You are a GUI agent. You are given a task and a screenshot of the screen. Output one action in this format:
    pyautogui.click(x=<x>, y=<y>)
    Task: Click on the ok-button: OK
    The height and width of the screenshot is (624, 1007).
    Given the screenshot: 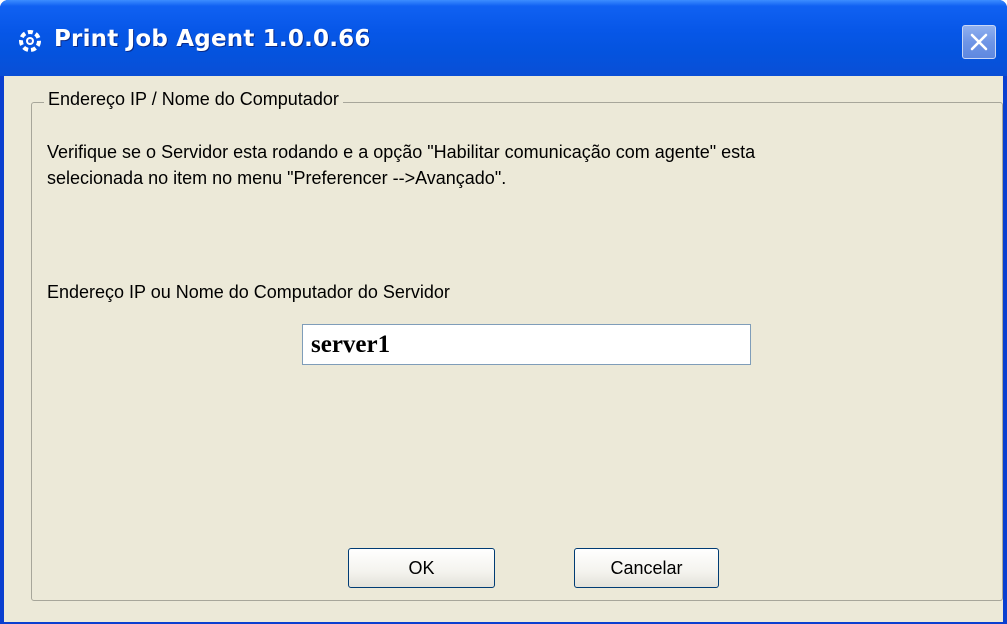 What is the action you would take?
    pyautogui.click(x=421, y=568)
    